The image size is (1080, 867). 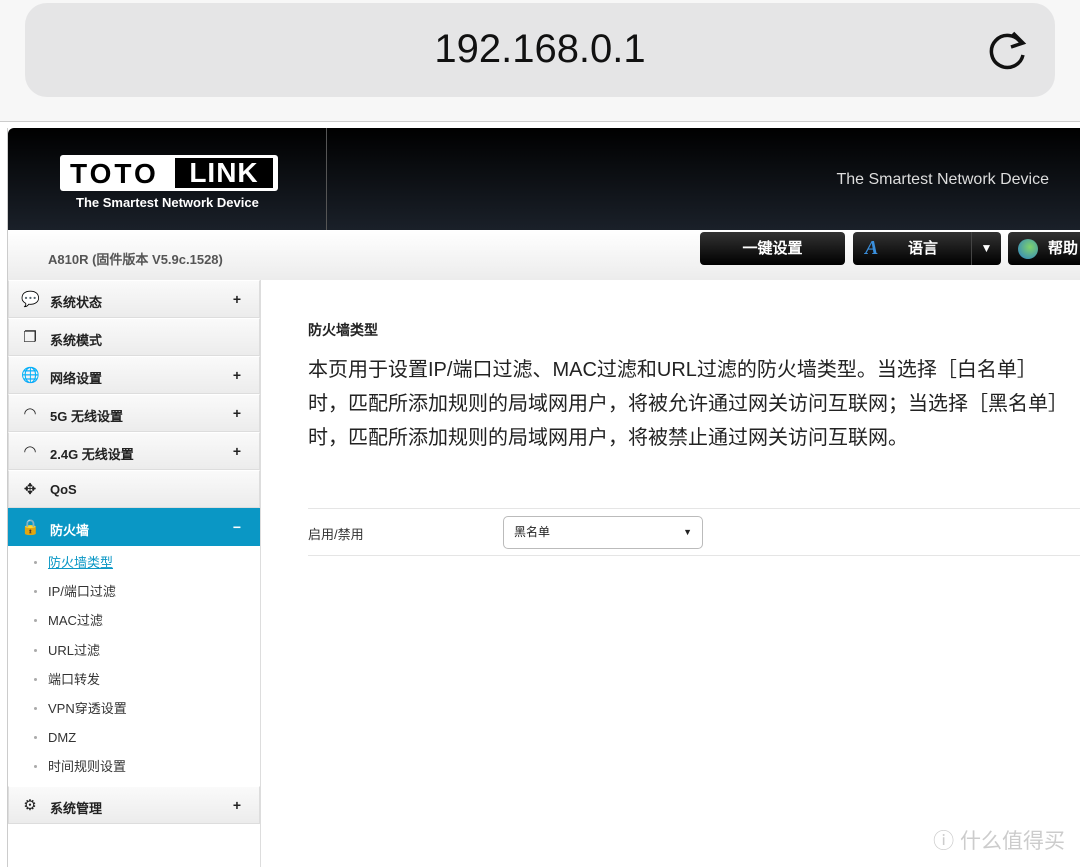 I want to click on submenu-item: 端口转发, so click(x=134, y=679).